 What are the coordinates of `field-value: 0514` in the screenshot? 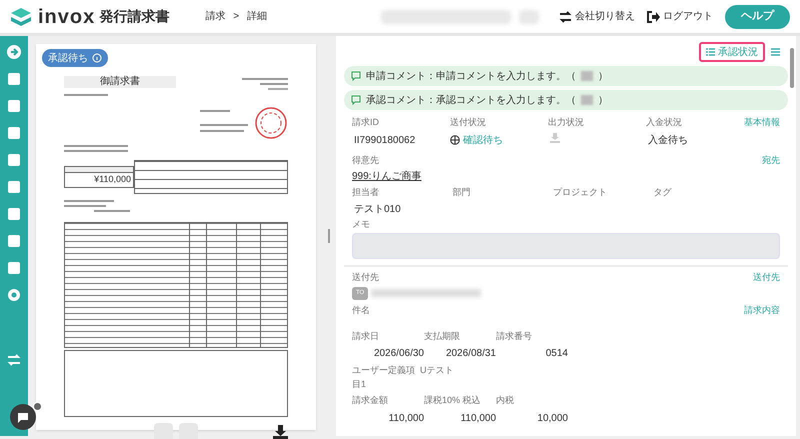 It's located at (556, 354).